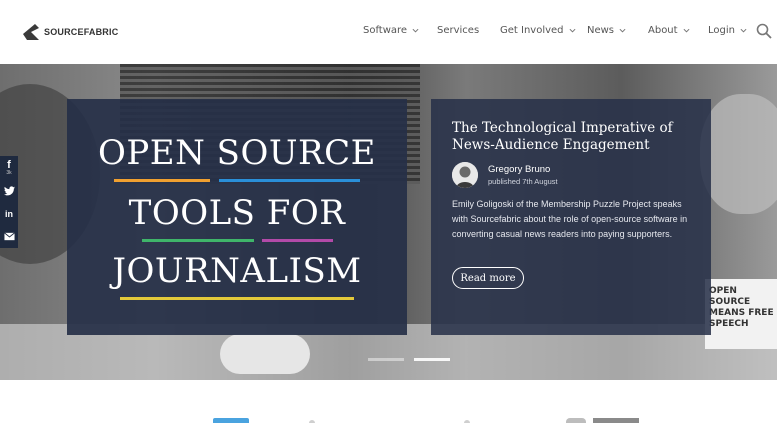  I want to click on share-twitter-button, so click(9, 190).